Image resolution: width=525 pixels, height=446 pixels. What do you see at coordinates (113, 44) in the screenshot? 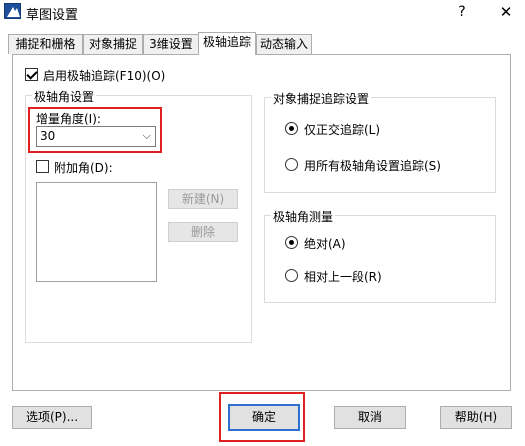
I see `tab-object-snap: 对象捕捉` at bounding box center [113, 44].